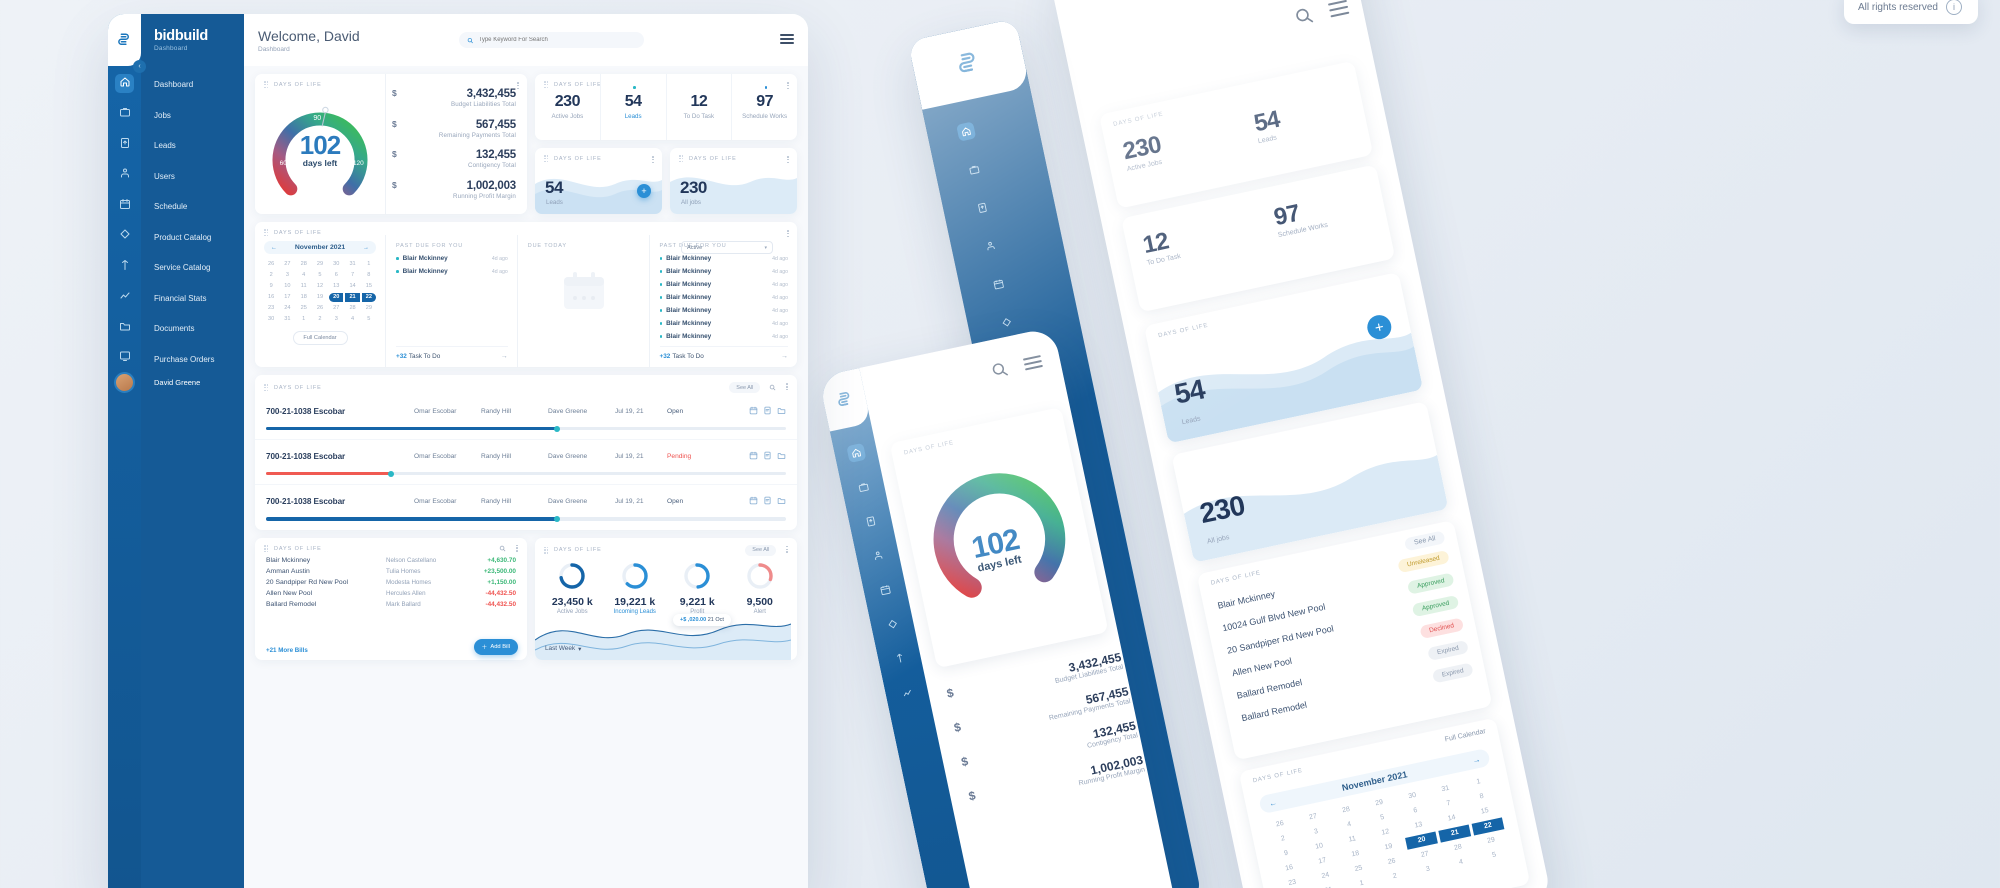 Image resolution: width=2000 pixels, height=888 pixels. Describe the element at coordinates (767, 456) in the screenshot. I see `row-actions` at that location.